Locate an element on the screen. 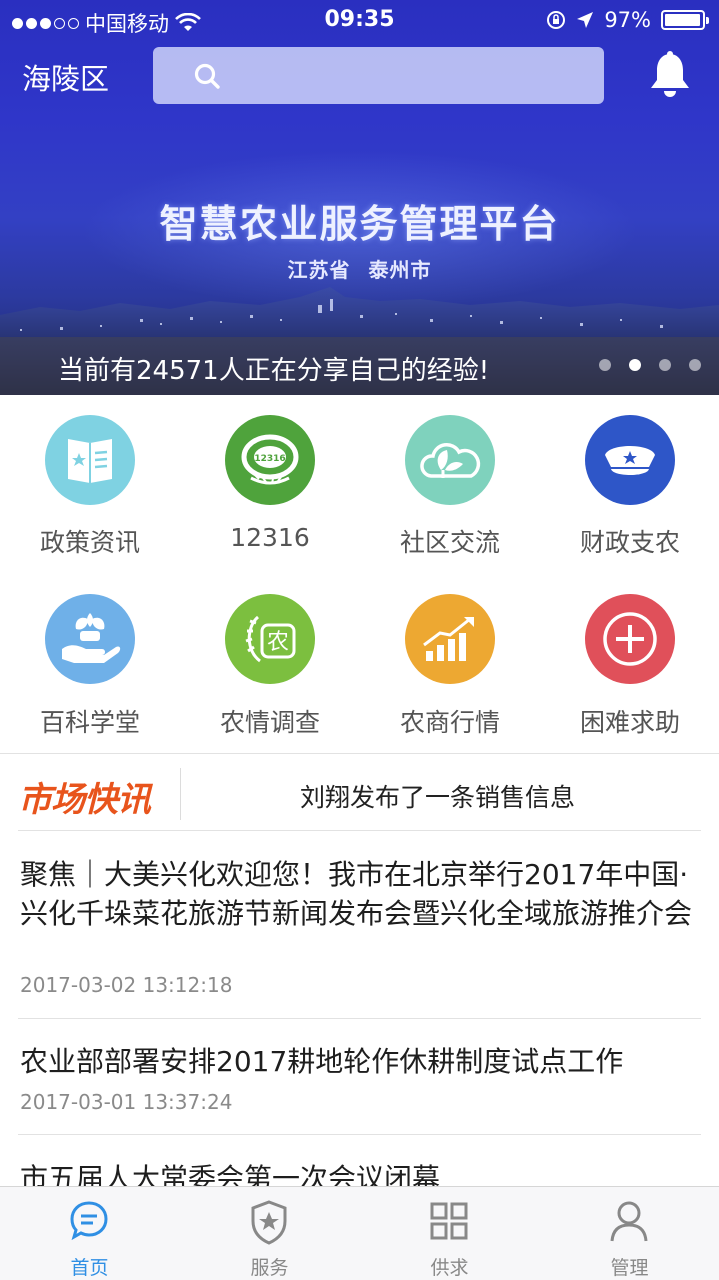  newspaper-icon is located at coordinates (90, 461).